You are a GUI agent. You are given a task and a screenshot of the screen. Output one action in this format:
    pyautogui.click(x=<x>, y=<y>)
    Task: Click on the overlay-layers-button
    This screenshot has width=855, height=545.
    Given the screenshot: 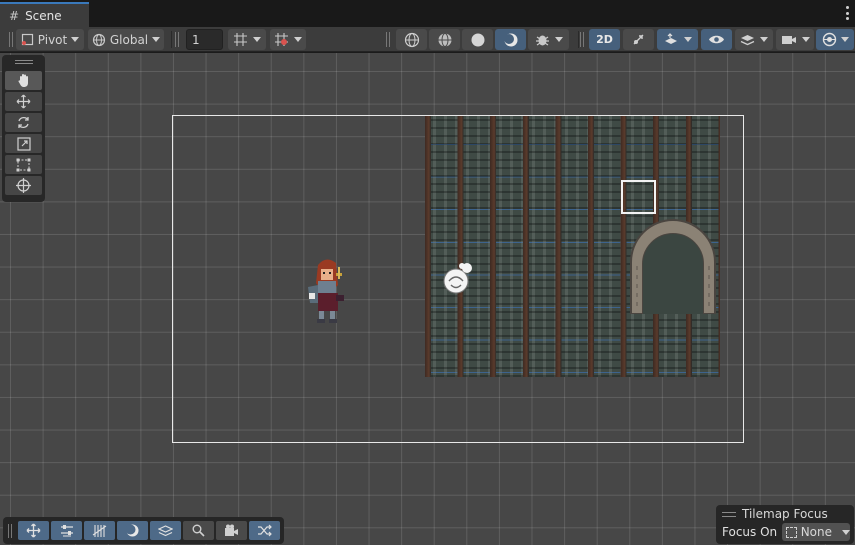 What is the action you would take?
    pyautogui.click(x=165, y=530)
    